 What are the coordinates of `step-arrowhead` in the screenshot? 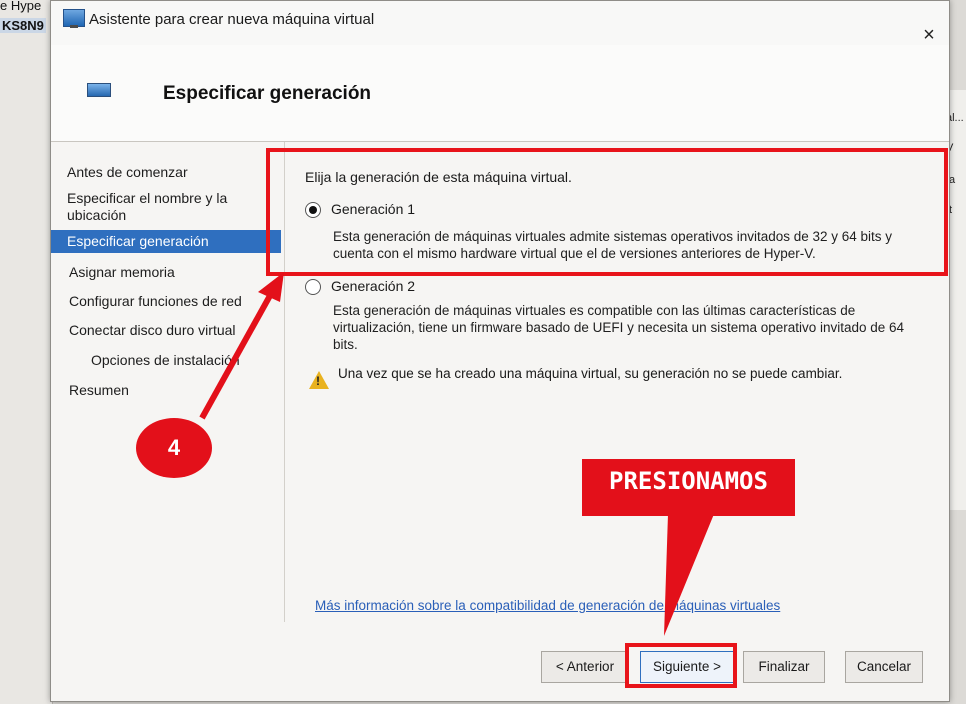 It's located at (271, 287).